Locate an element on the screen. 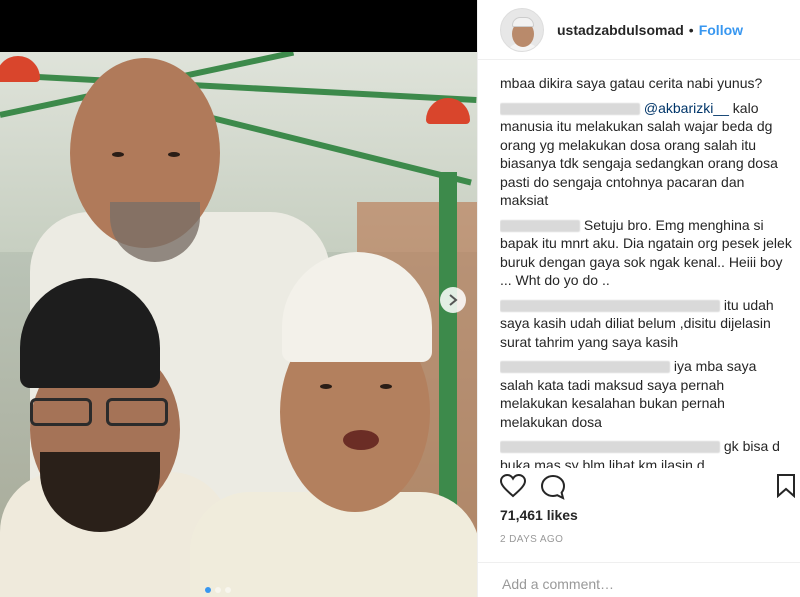 The width and height of the screenshot is (800, 597). chevron-right-icon is located at coordinates (453, 300).